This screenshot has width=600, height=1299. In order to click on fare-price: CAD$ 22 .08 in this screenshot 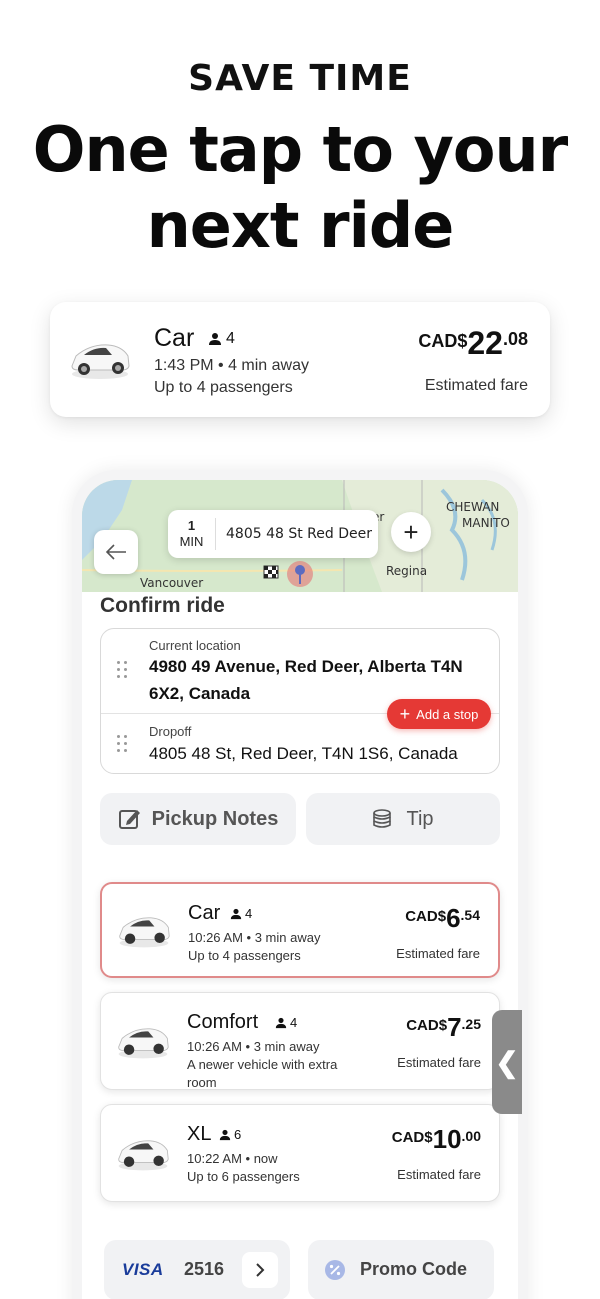, I will do `click(473, 343)`.